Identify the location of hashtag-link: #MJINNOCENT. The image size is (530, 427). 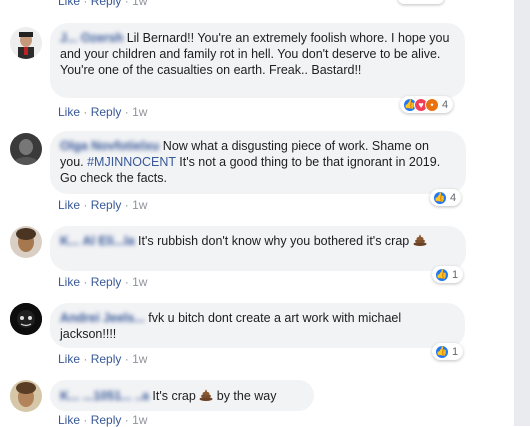
(131, 162).